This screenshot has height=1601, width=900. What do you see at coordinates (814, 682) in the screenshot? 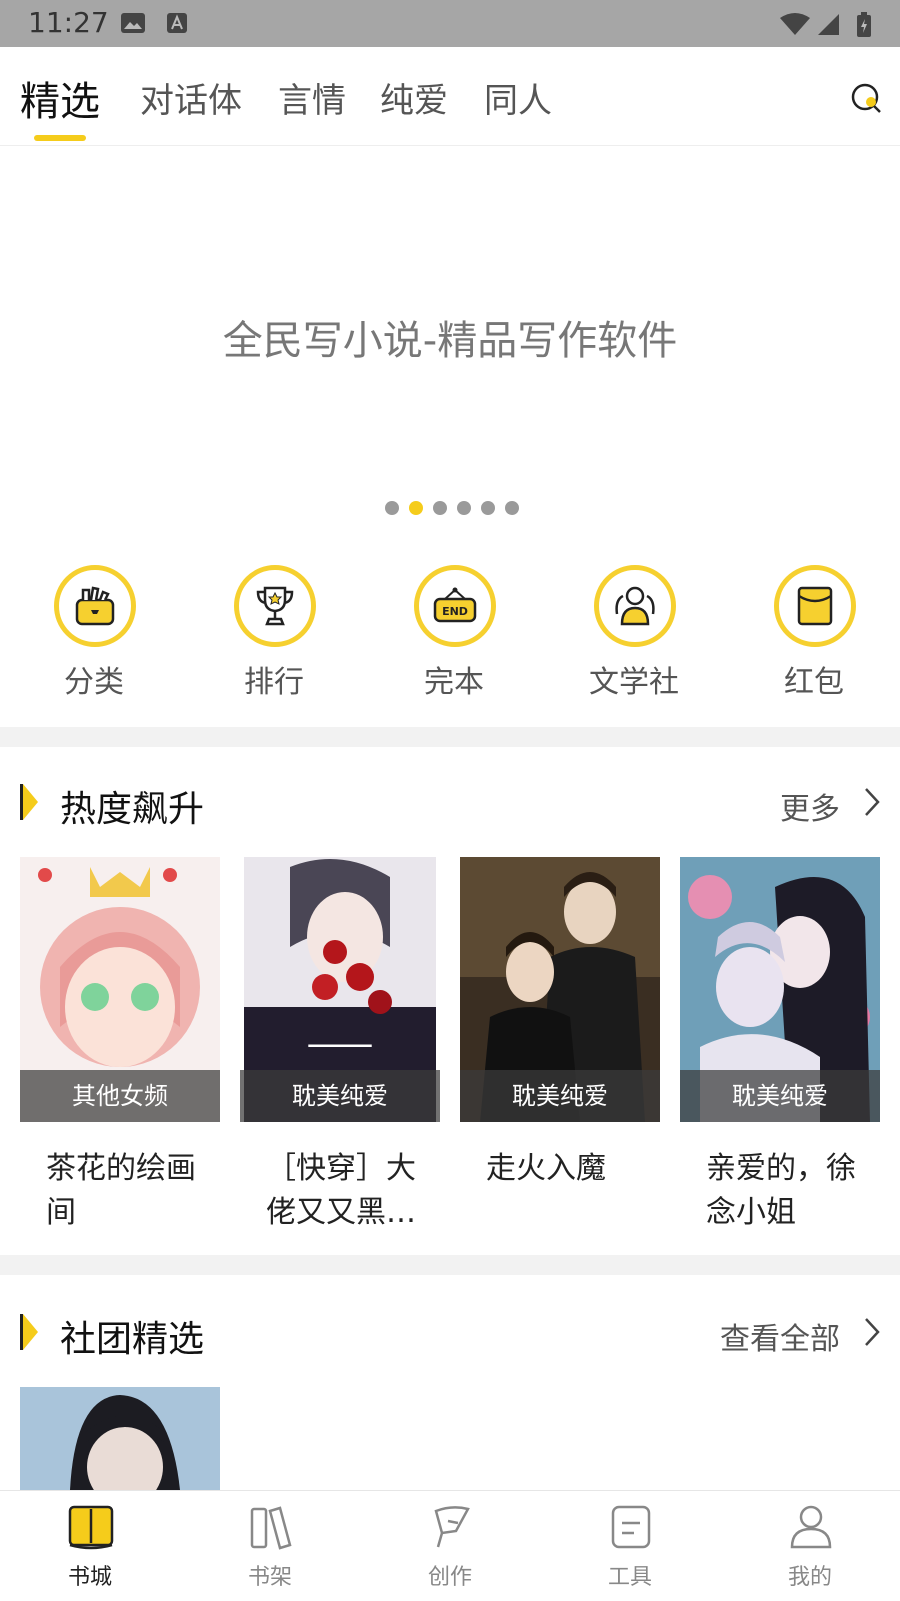
I see `entry-red-envelope-label: 红包` at bounding box center [814, 682].